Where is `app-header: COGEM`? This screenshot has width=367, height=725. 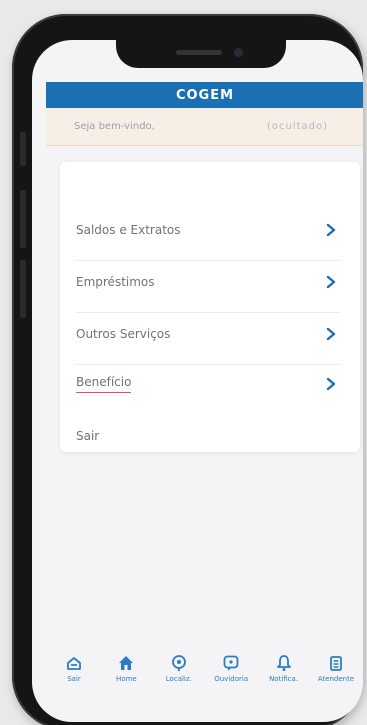 app-header: COGEM is located at coordinates (204, 95).